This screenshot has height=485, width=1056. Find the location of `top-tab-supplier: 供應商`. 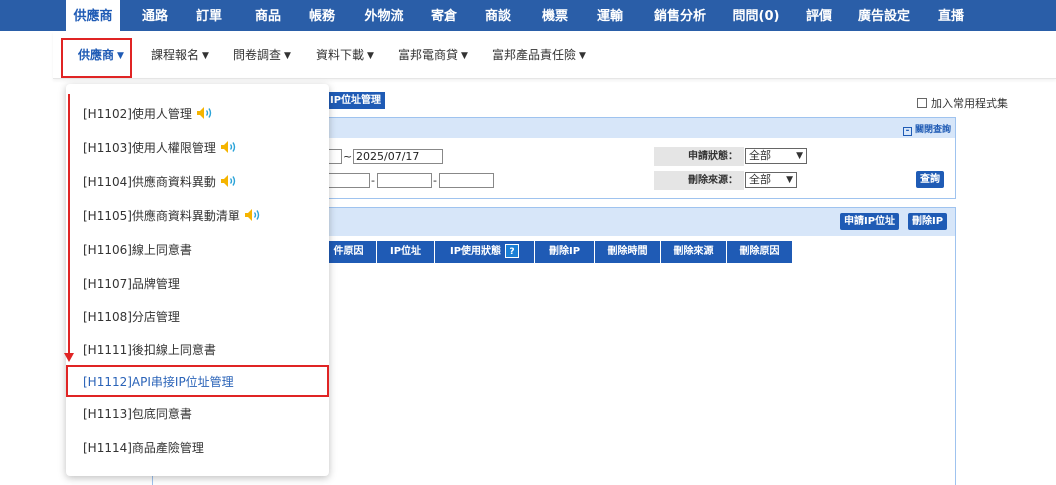

top-tab-supplier: 供應商 is located at coordinates (93, 15).